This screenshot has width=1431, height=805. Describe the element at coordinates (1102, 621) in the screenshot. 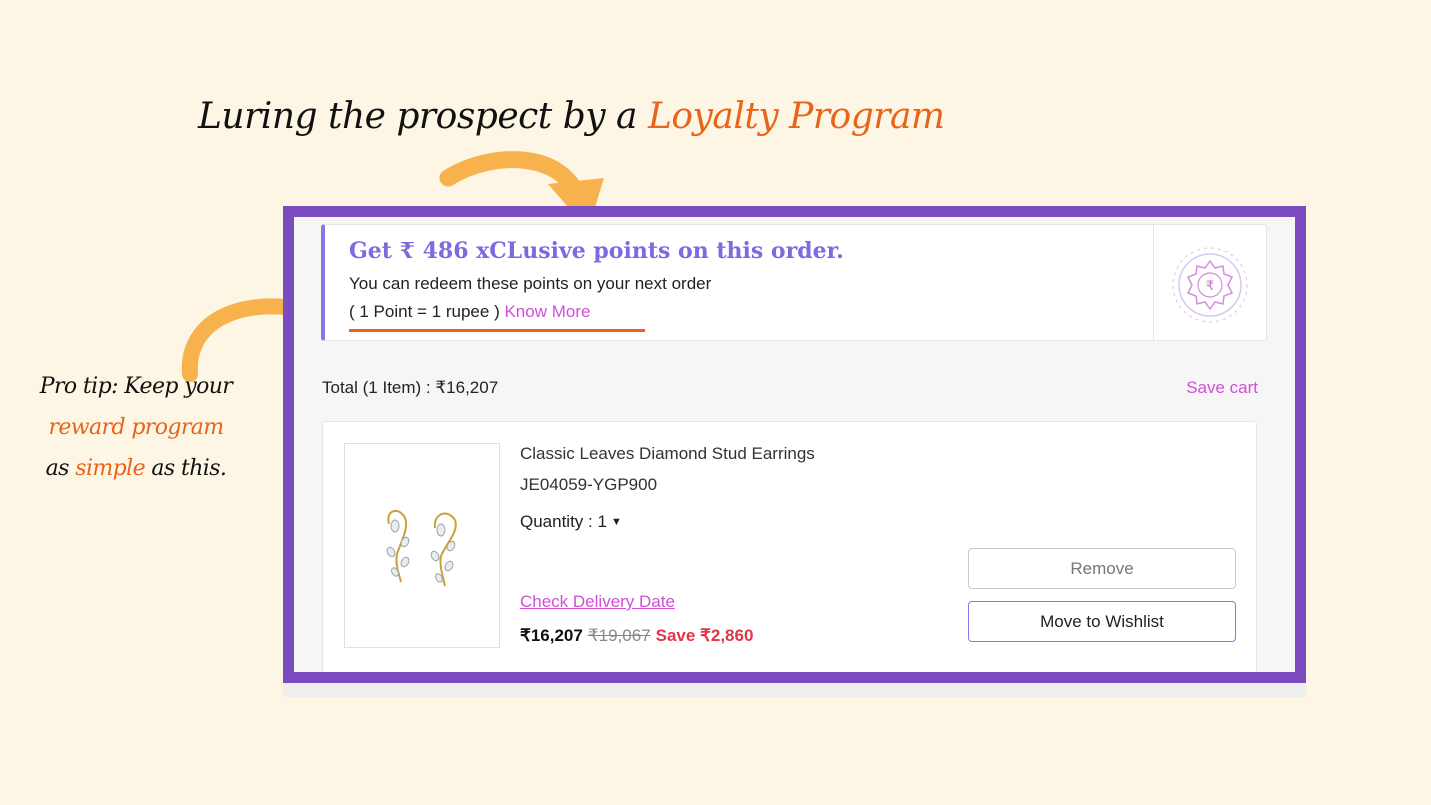

I see `move-to-wishlist-button: Move to Wishlist` at that location.